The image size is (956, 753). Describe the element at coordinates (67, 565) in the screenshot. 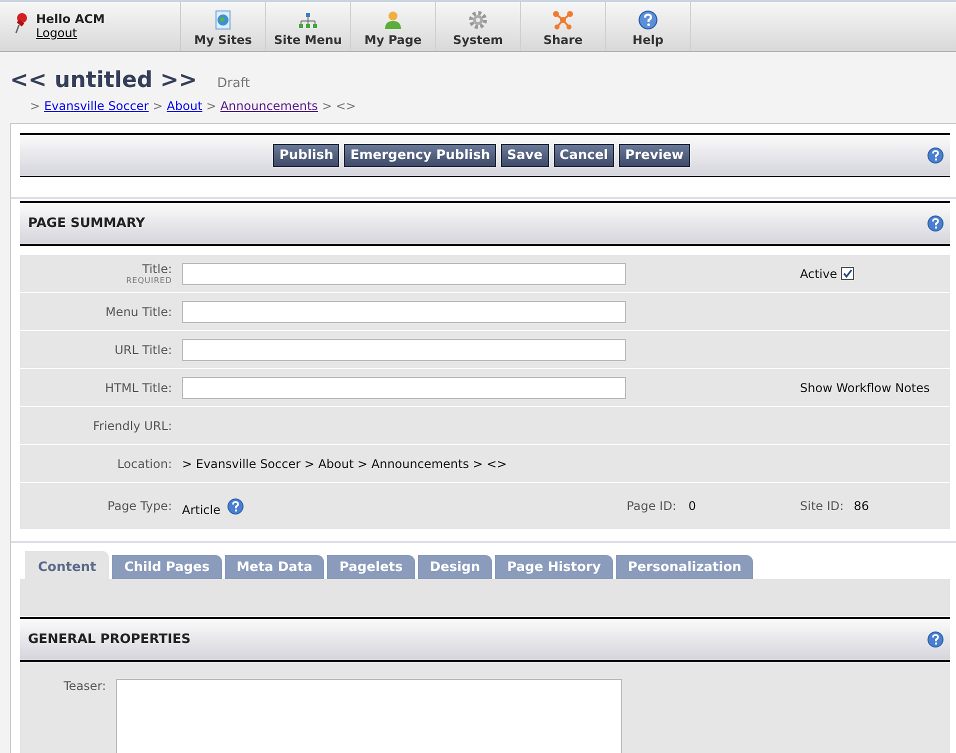

I see `tab: Content` at that location.